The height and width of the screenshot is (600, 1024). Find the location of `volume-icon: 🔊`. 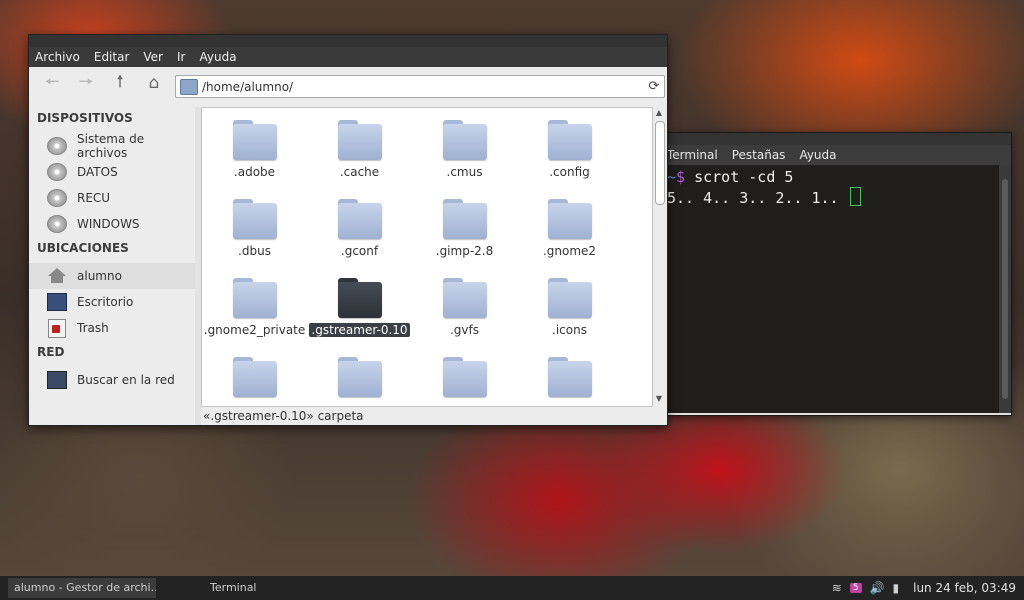

volume-icon: 🔊 is located at coordinates (877, 588).